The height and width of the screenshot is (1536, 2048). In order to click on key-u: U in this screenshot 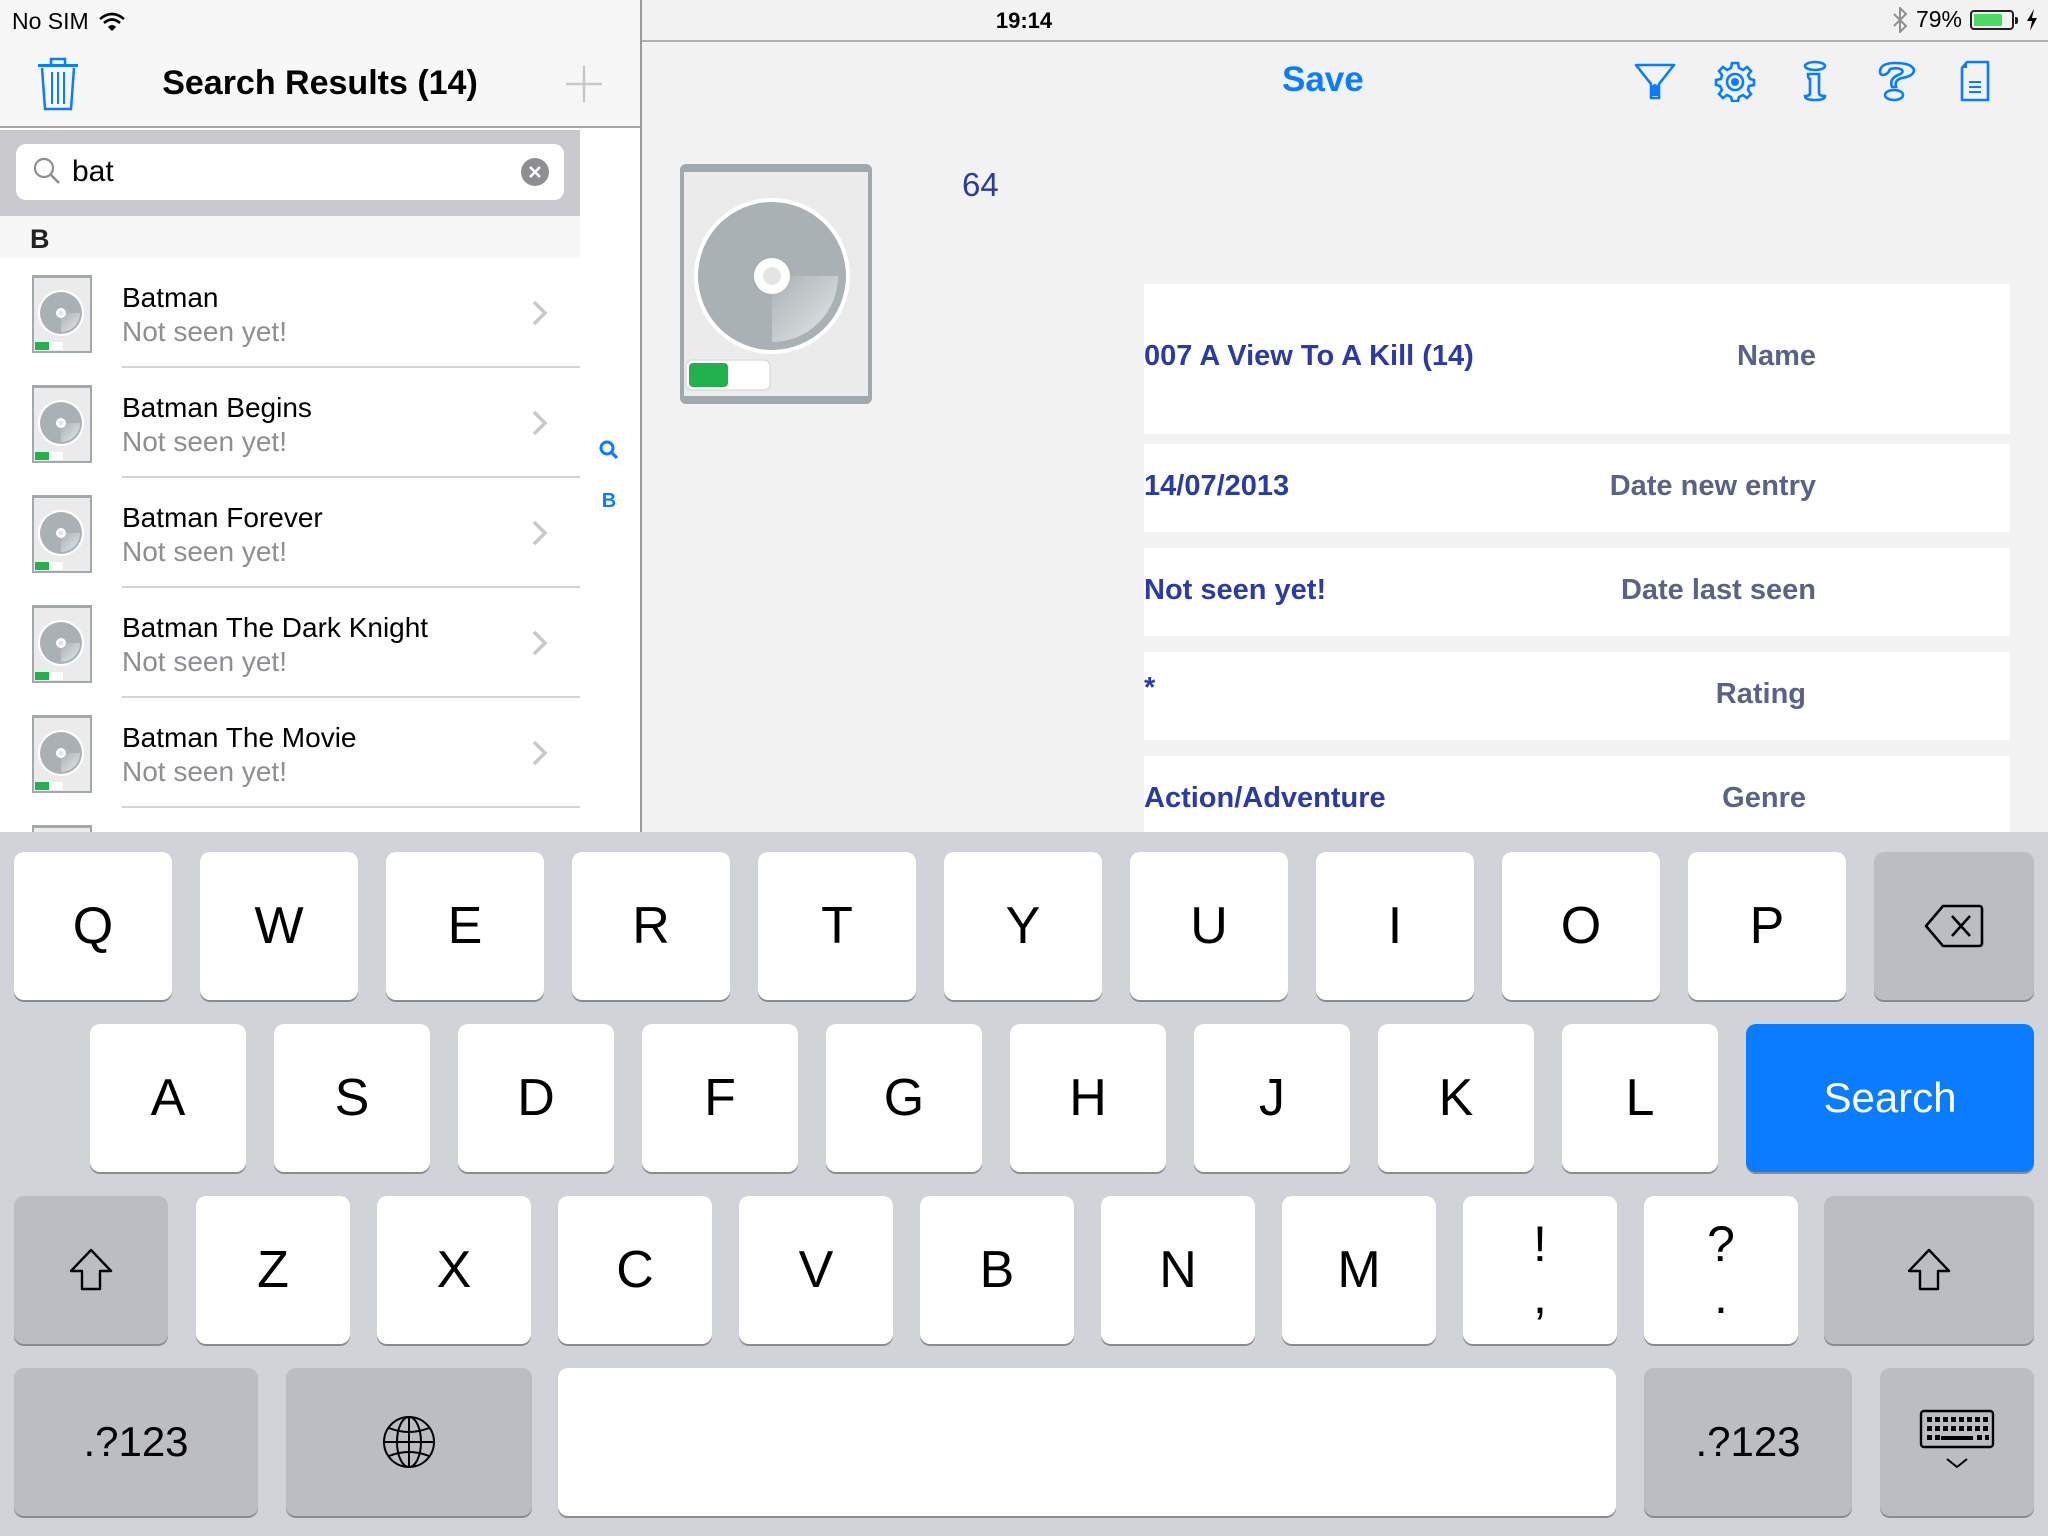, I will do `click(1209, 926)`.